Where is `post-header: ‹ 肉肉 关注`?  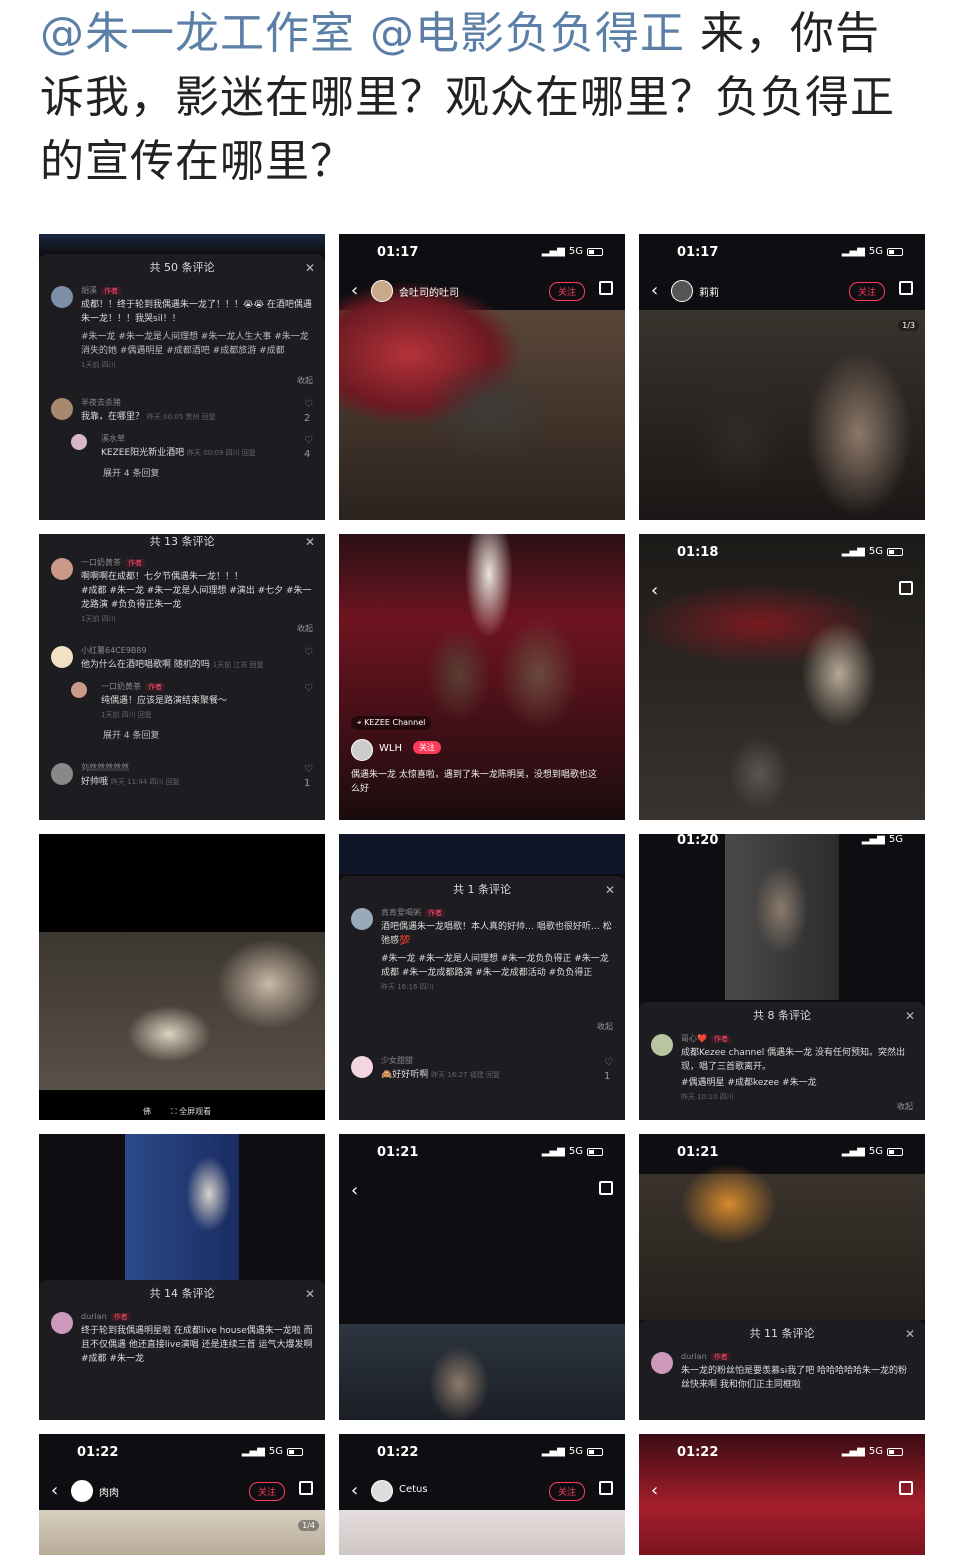
post-header: ‹ 肉肉 关注 is located at coordinates (182, 1492).